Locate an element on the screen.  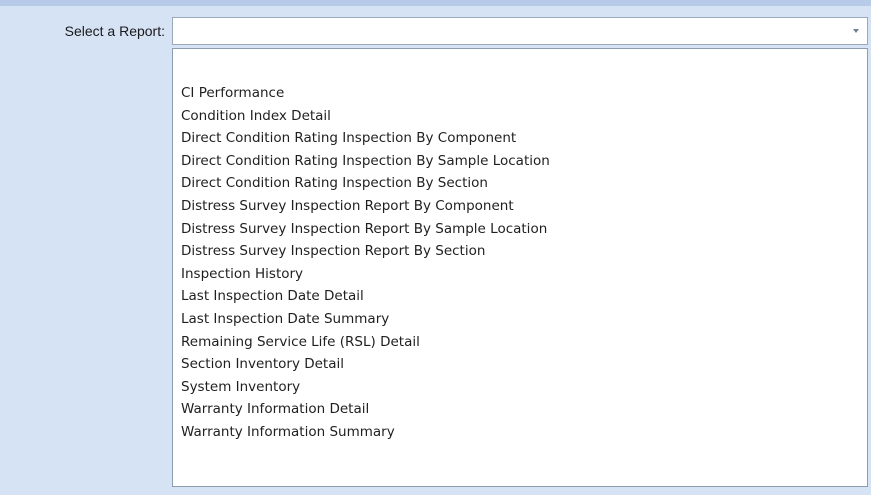
chevron-down-icon is located at coordinates (856, 31).